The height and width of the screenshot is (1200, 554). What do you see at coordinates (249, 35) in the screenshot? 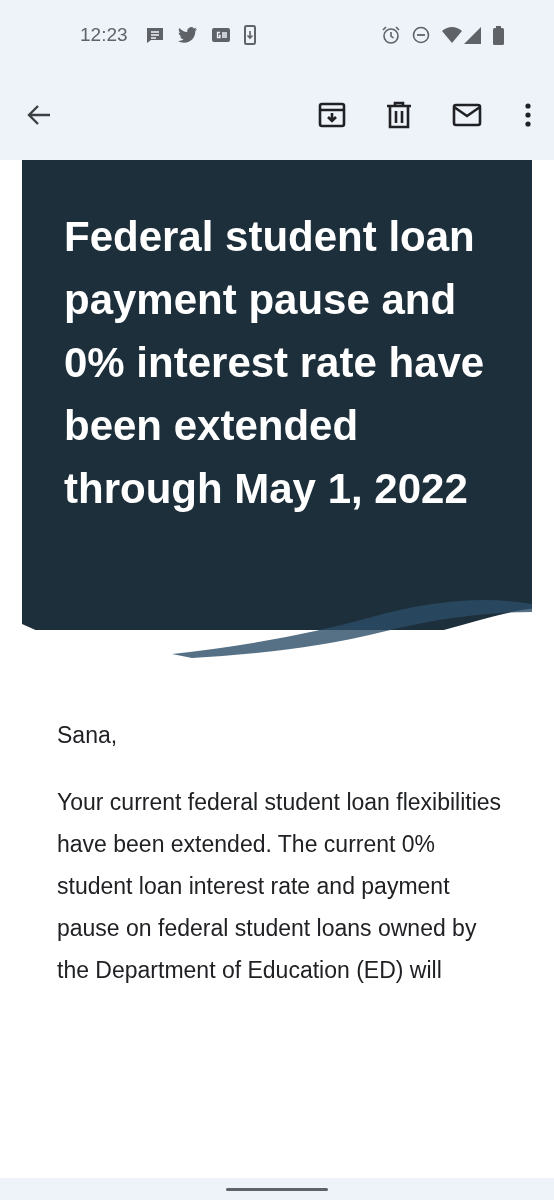
I see `phone-download-icon` at bounding box center [249, 35].